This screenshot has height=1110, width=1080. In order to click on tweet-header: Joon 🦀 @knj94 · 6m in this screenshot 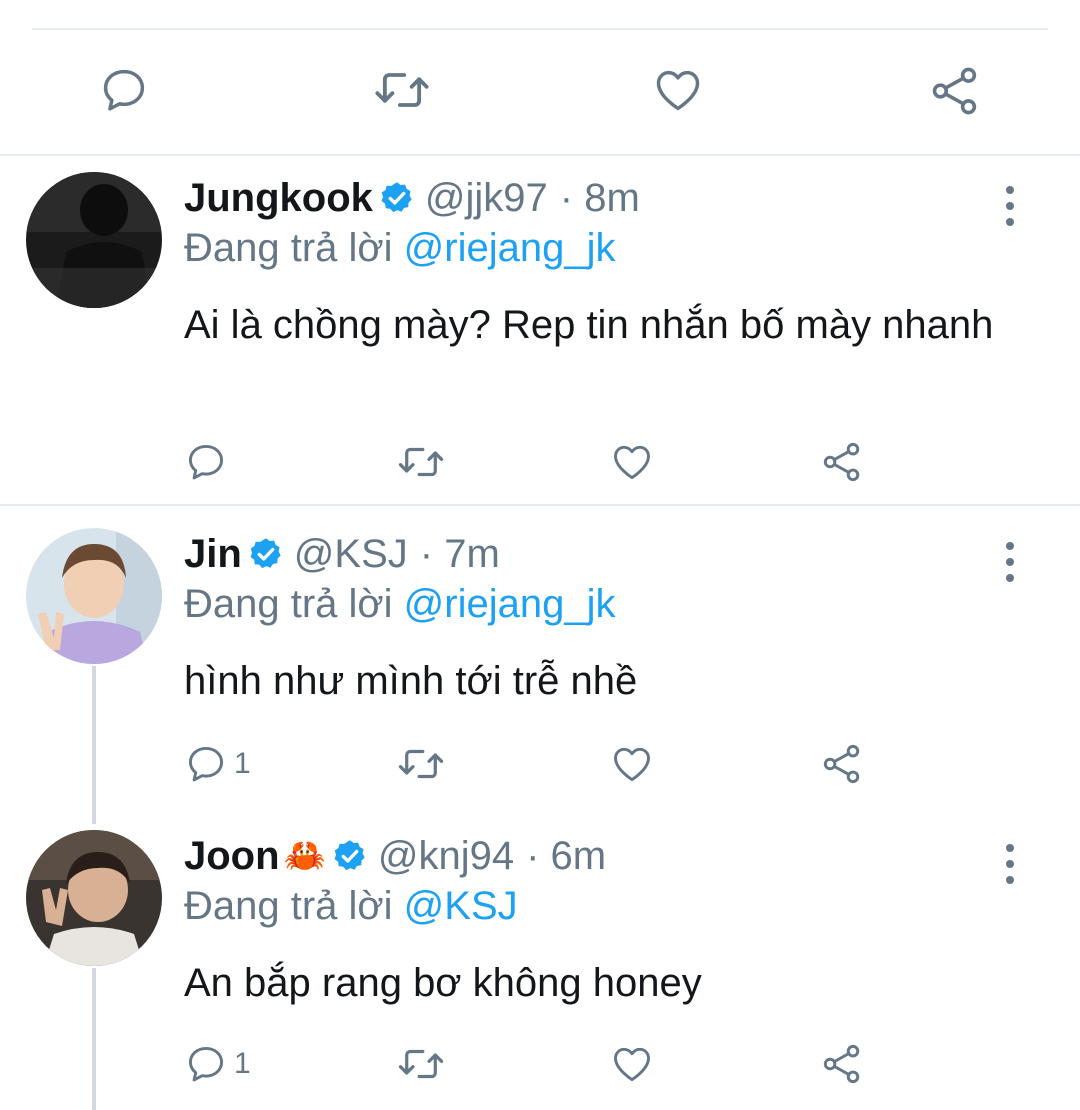, I will do `click(395, 856)`.